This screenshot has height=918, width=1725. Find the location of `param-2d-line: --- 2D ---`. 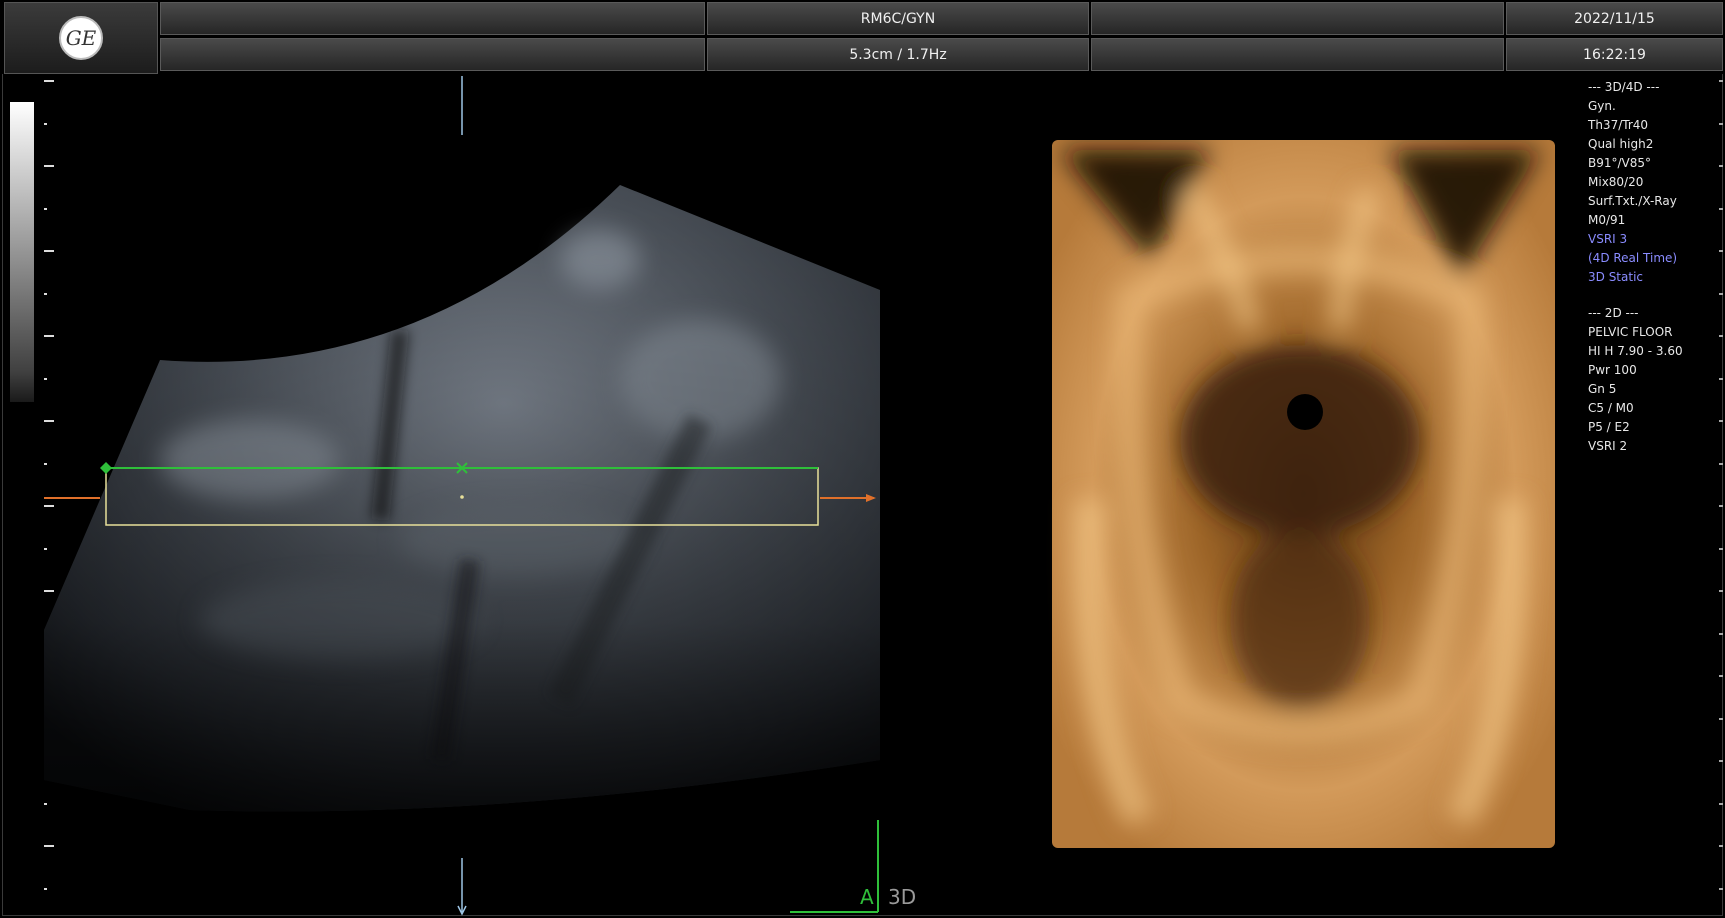

param-2d-line: --- 2D --- is located at coordinates (1613, 313).